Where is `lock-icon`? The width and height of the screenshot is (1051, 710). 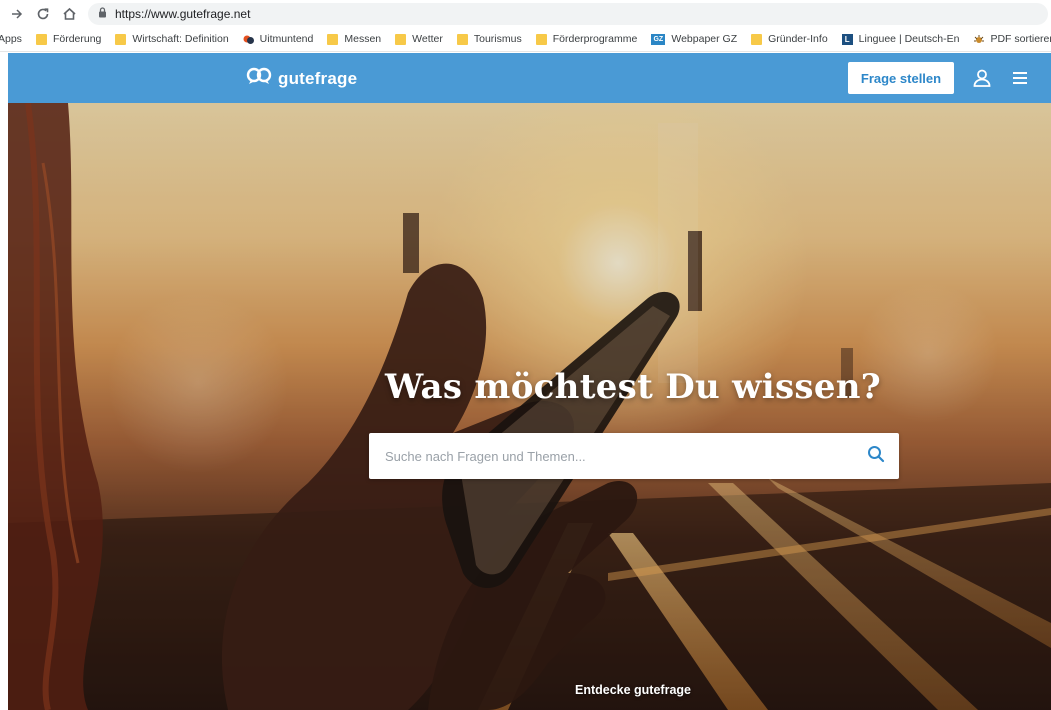
lock-icon is located at coordinates (102, 14).